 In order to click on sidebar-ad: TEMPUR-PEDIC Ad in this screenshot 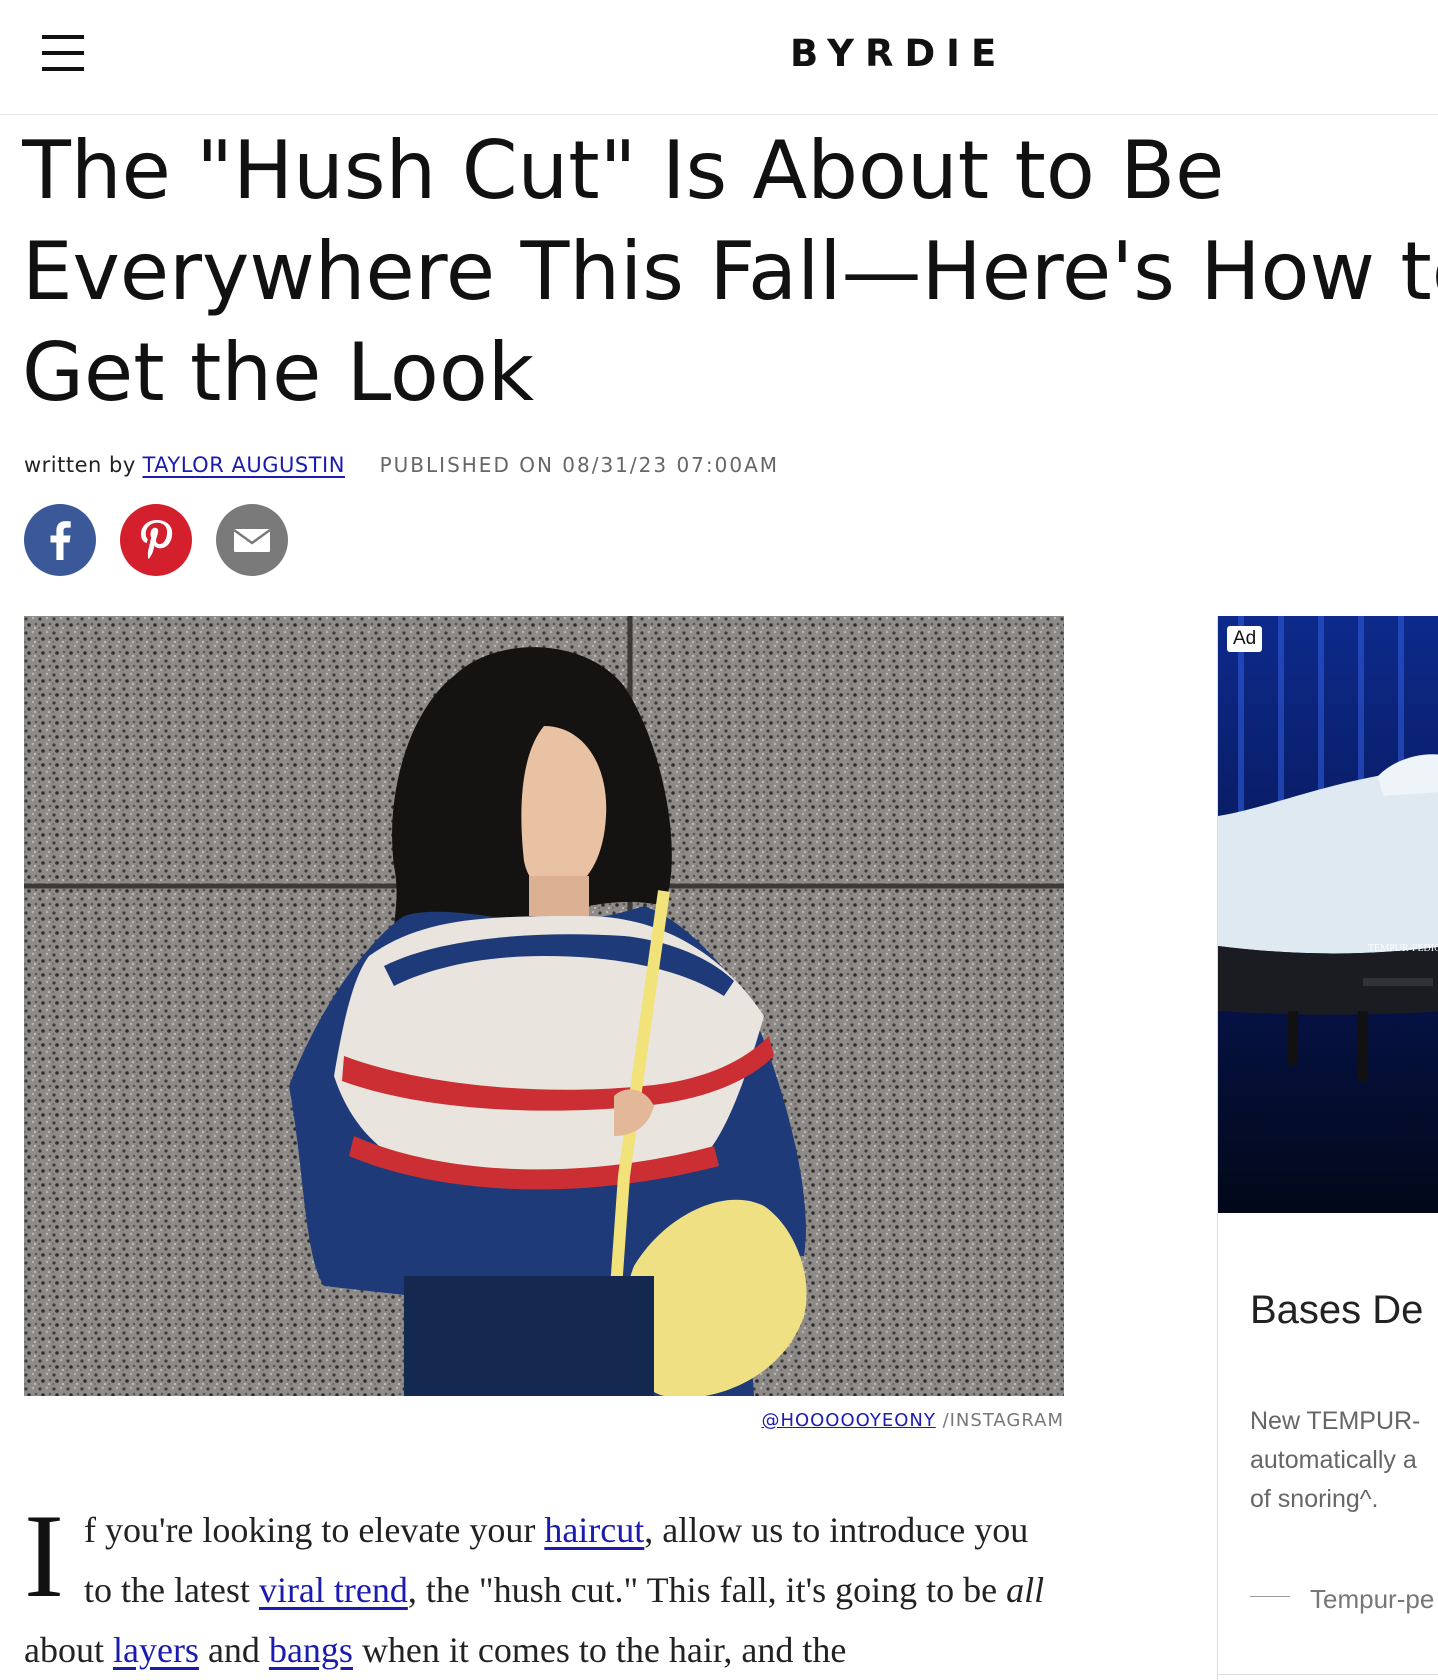, I will do `click(1327, 1148)`.